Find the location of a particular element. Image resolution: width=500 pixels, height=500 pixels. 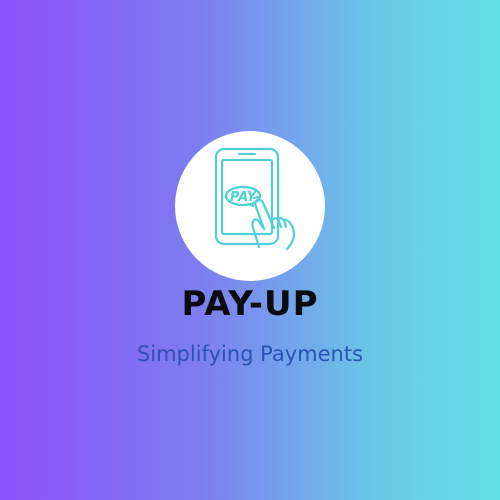

brand-name: PAY-UP is located at coordinates (250, 304).